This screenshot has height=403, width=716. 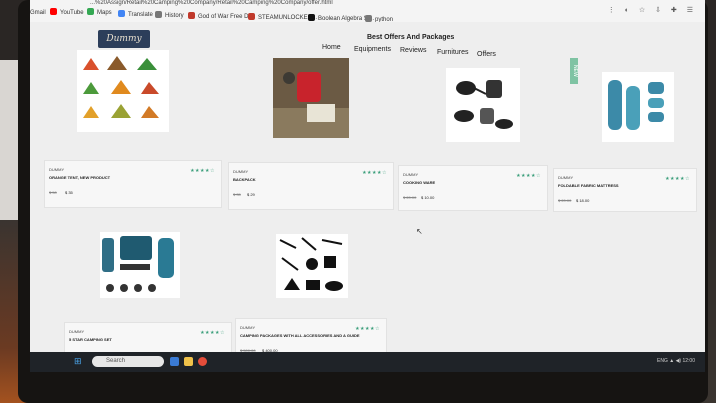 I want to click on youtube-icon, so click(x=53, y=11).